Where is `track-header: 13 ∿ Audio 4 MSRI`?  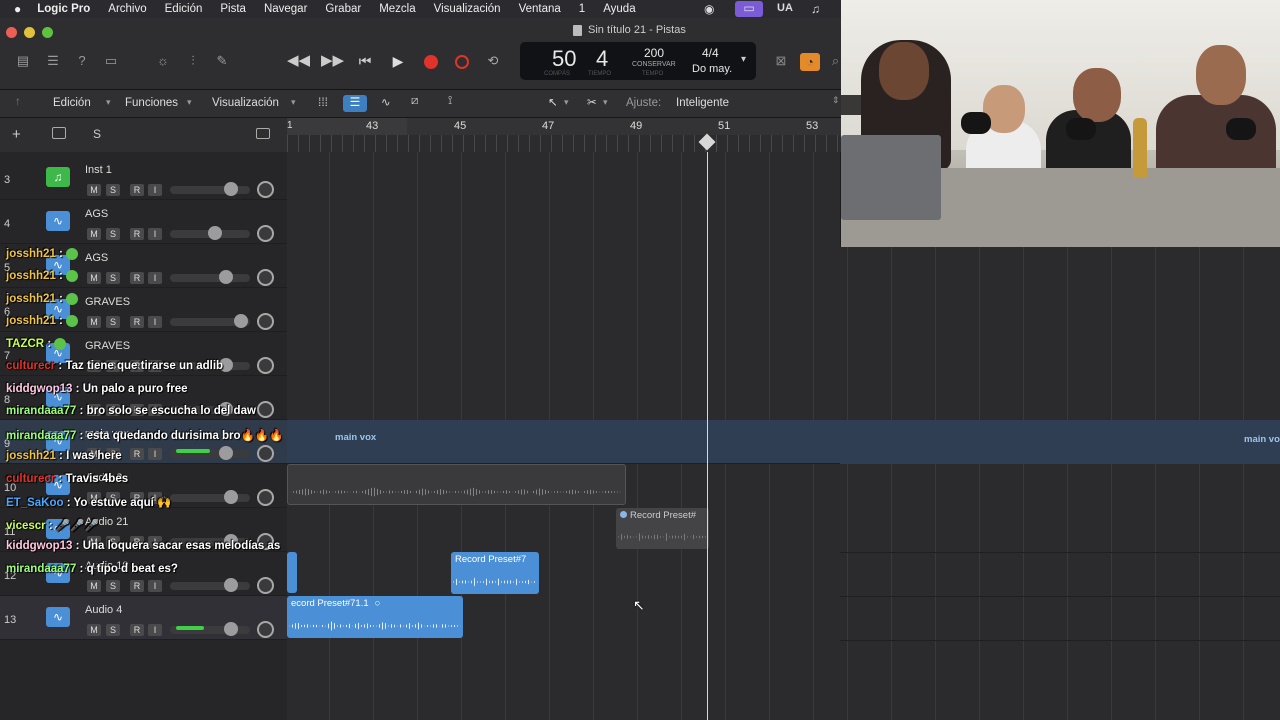
track-header: 13 ∿ Audio 4 MSRI is located at coordinates (143, 618).